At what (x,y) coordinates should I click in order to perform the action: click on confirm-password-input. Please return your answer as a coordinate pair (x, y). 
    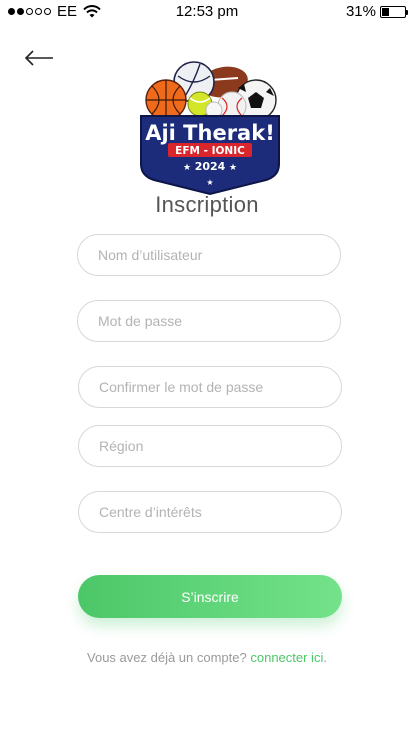
    Looking at the image, I should click on (210, 387).